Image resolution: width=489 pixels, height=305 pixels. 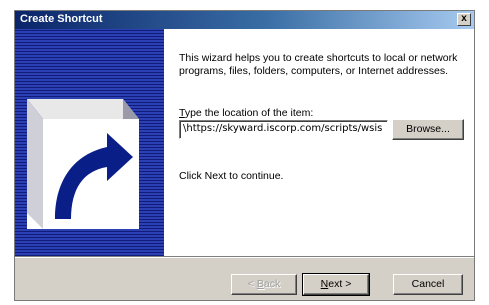 What do you see at coordinates (249, 113) in the screenshot?
I see `location-label-text: ype the location of the item:` at bounding box center [249, 113].